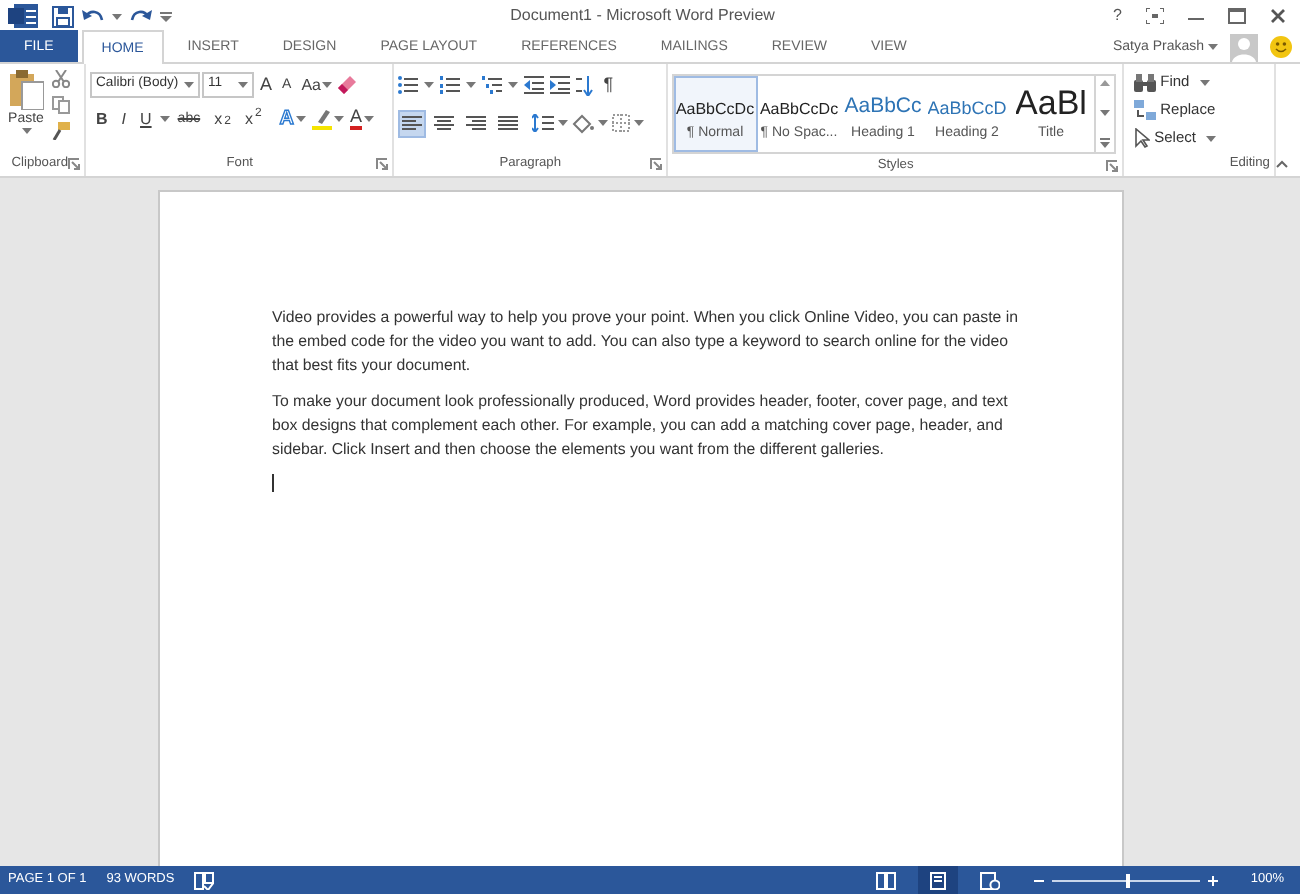 This screenshot has height=894, width=1300. Describe the element at coordinates (584, 85) in the screenshot. I see `sort-icon` at that location.